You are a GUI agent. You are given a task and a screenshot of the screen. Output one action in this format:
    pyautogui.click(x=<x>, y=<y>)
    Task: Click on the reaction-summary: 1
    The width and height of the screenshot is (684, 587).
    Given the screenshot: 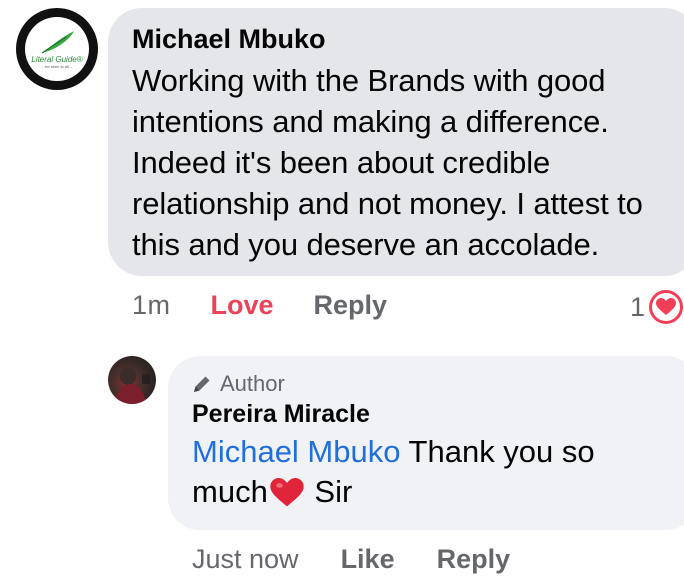 What is the action you would take?
    pyautogui.click(x=657, y=307)
    